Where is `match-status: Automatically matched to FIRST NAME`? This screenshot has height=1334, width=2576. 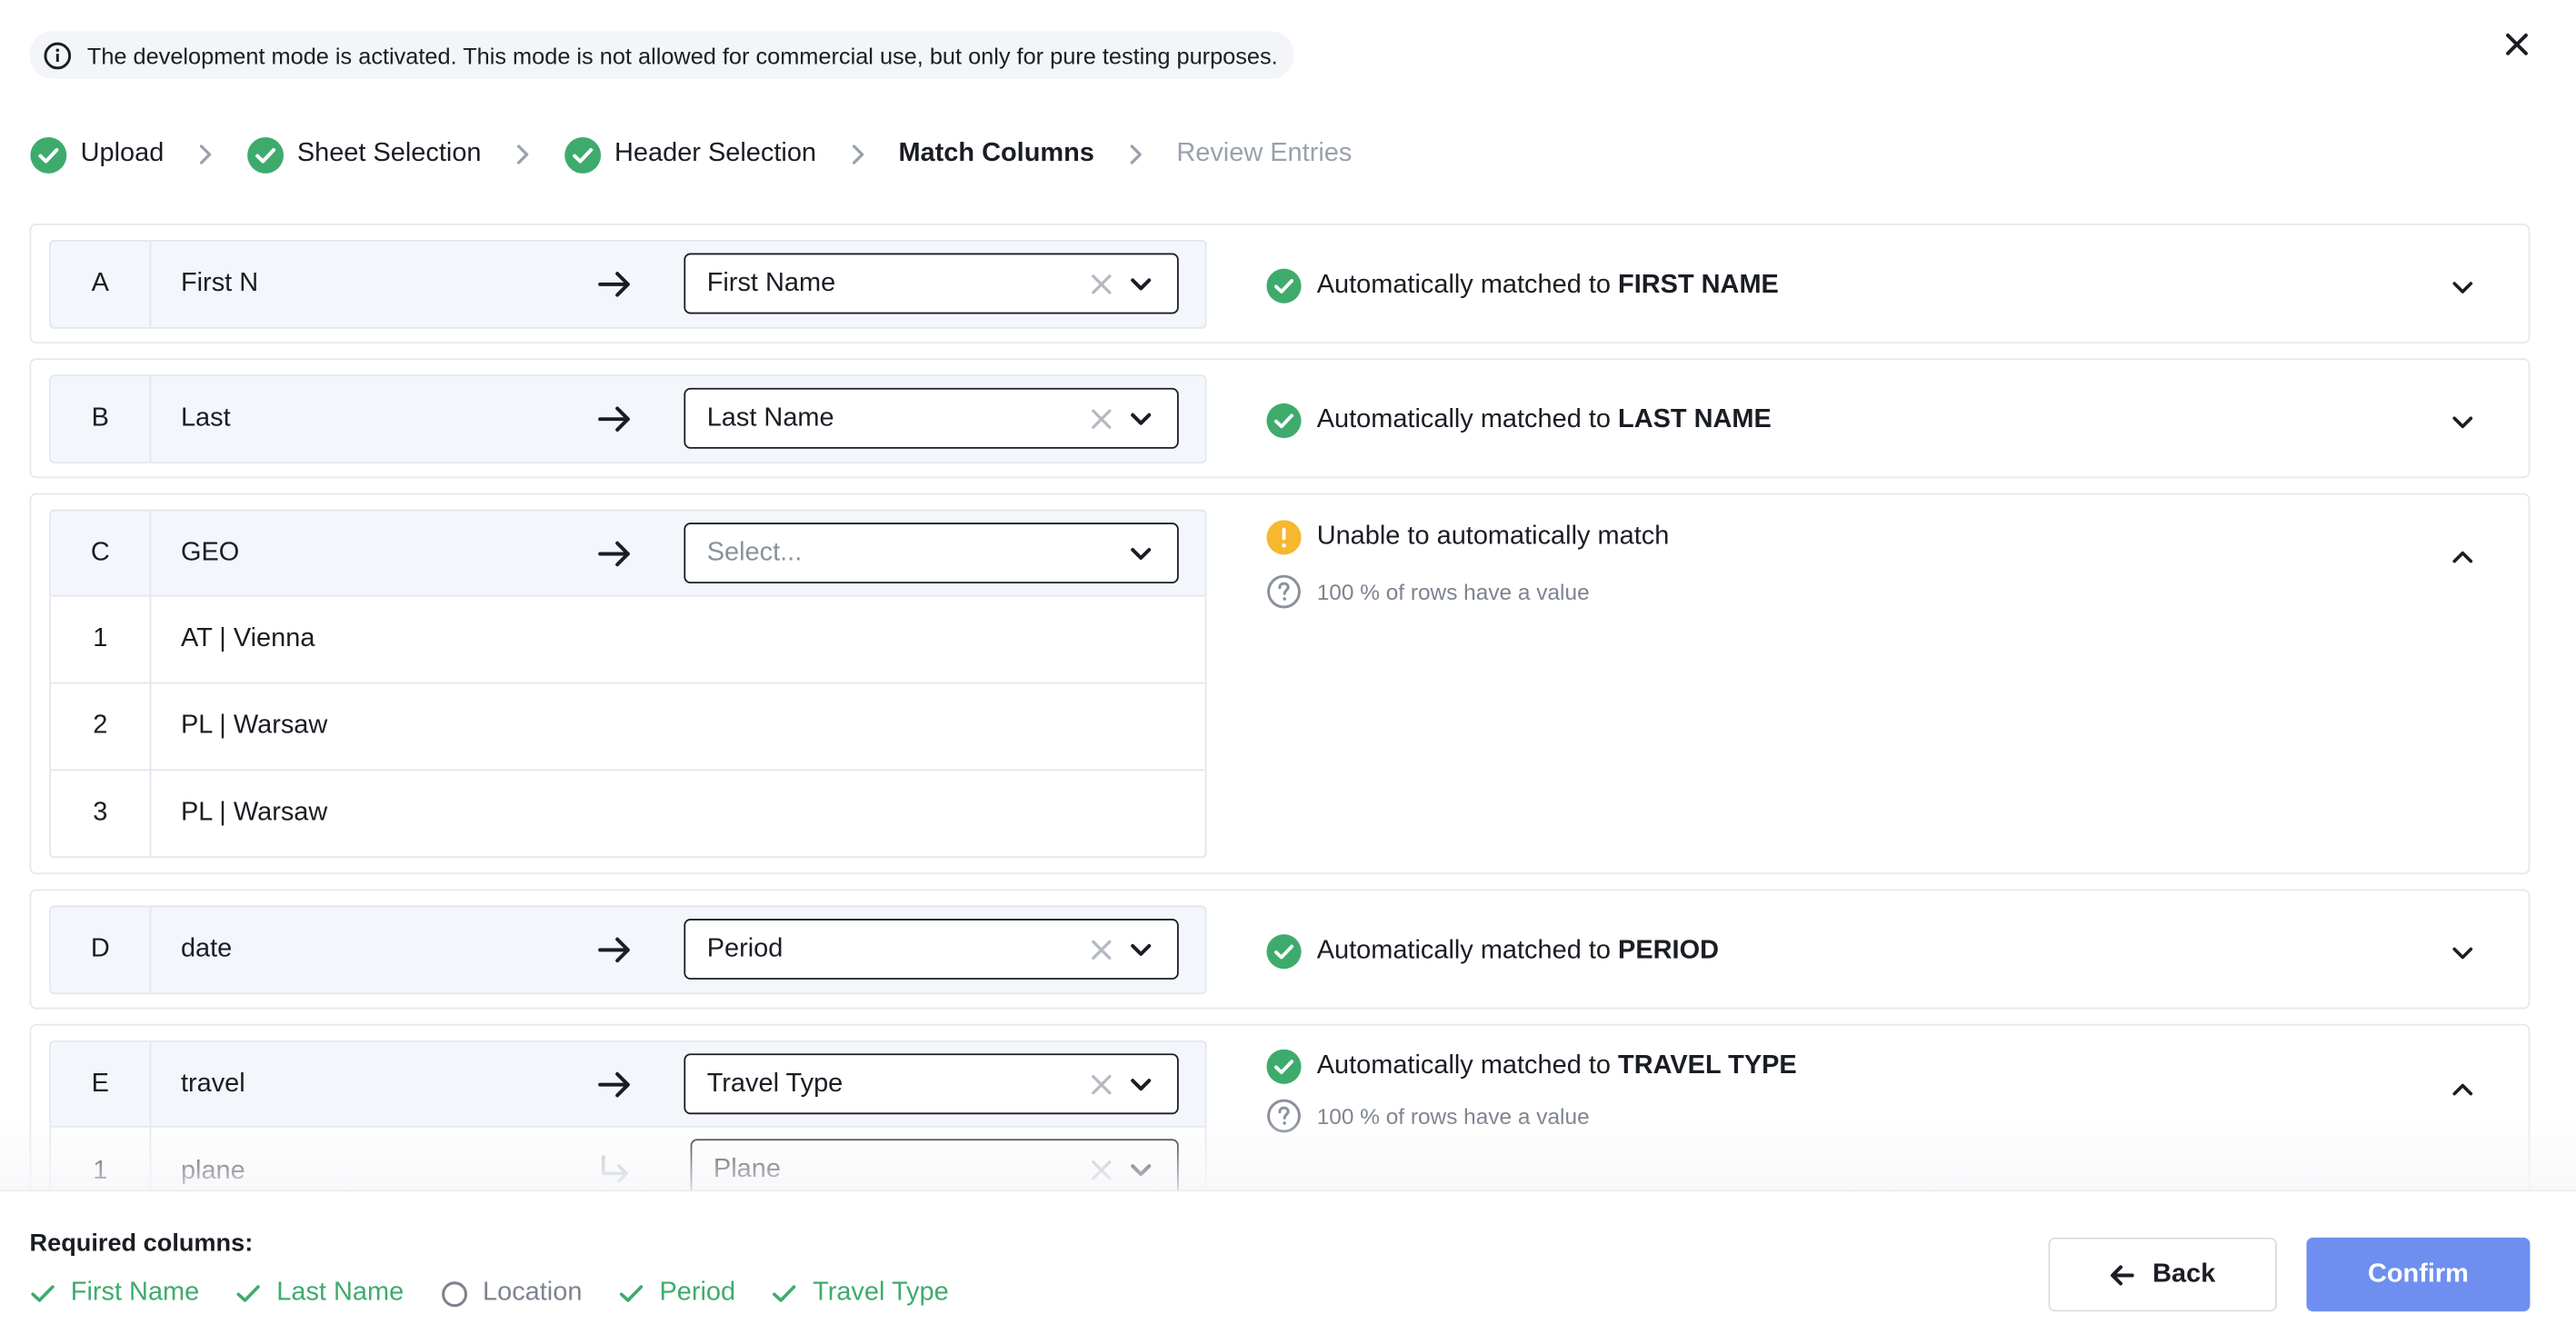 match-status: Automatically matched to FIRST NAME is located at coordinates (1522, 286).